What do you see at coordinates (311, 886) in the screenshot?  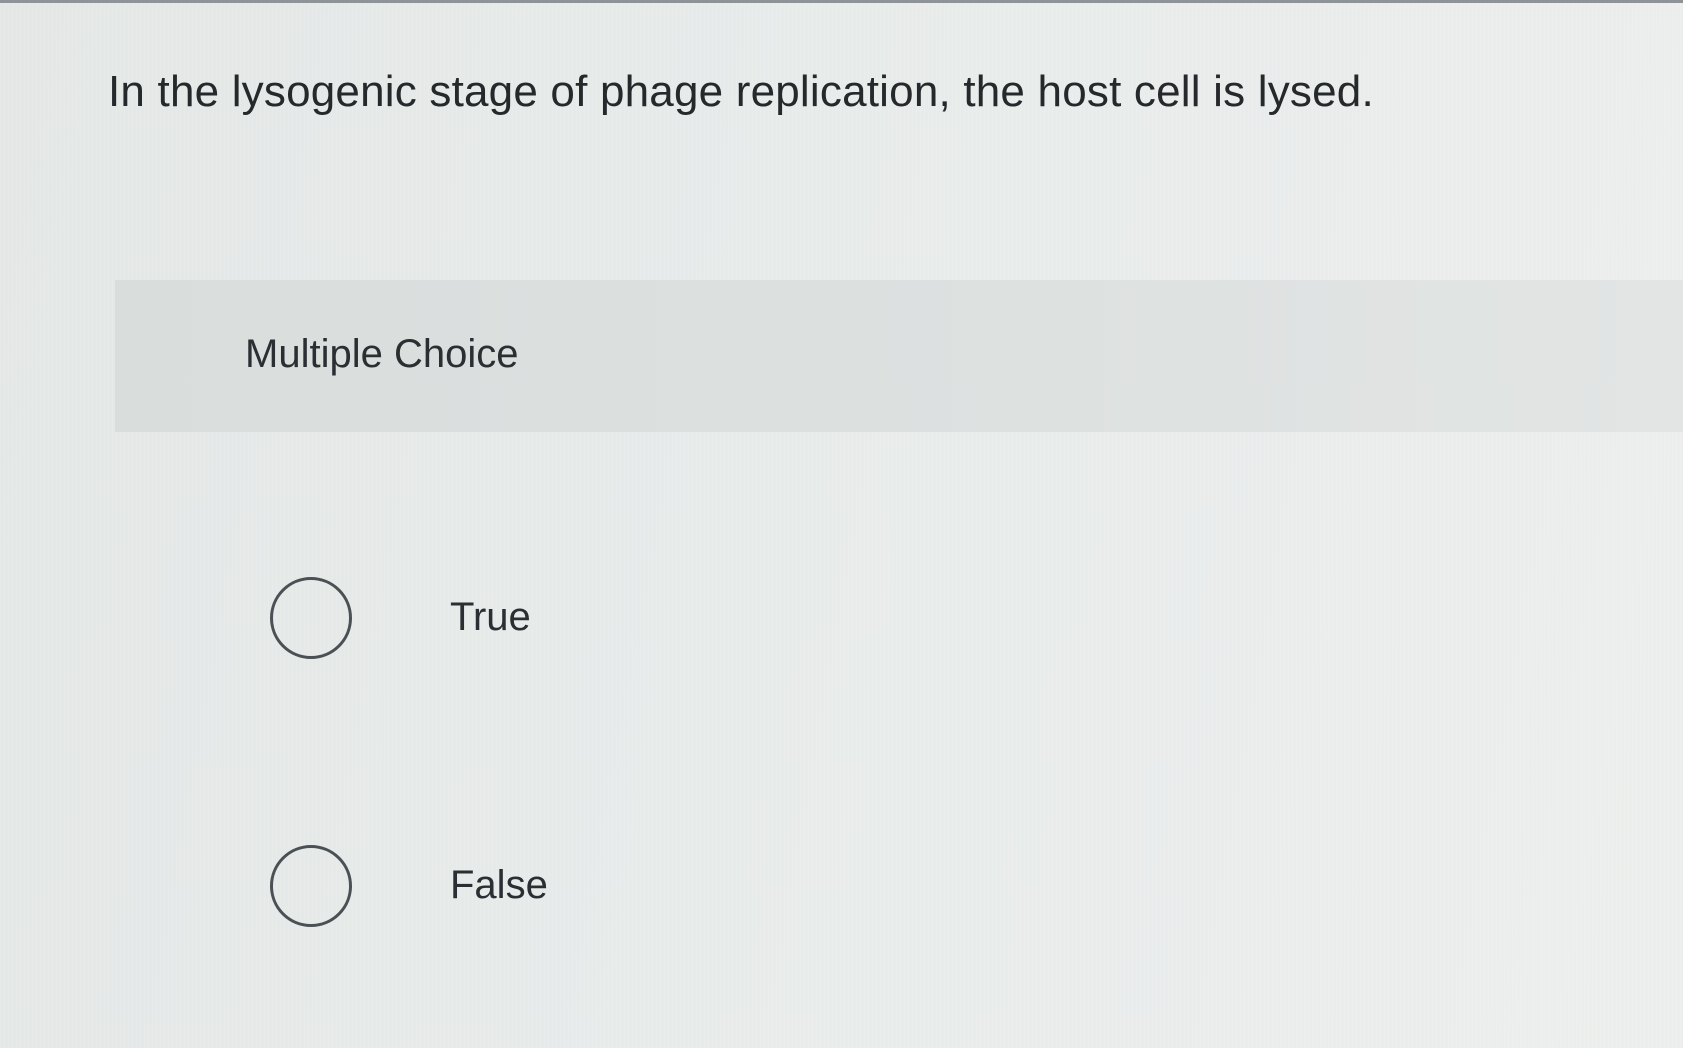 I see `radio-button-false` at bounding box center [311, 886].